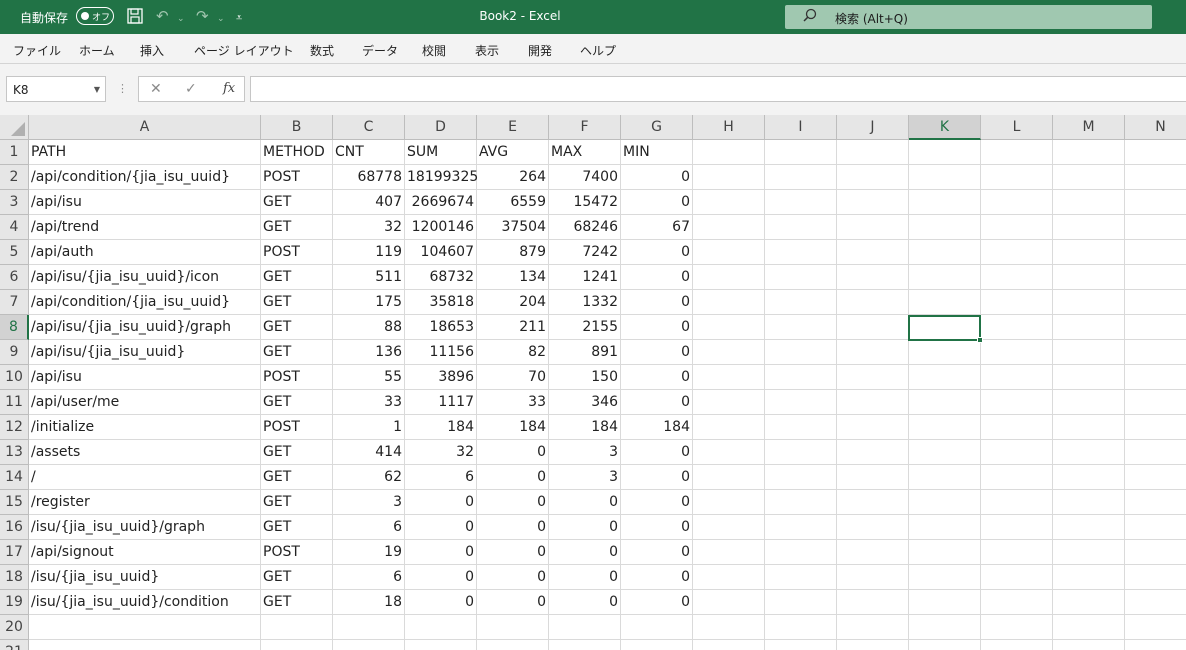  I want to click on cell-e7: 204, so click(513, 302).